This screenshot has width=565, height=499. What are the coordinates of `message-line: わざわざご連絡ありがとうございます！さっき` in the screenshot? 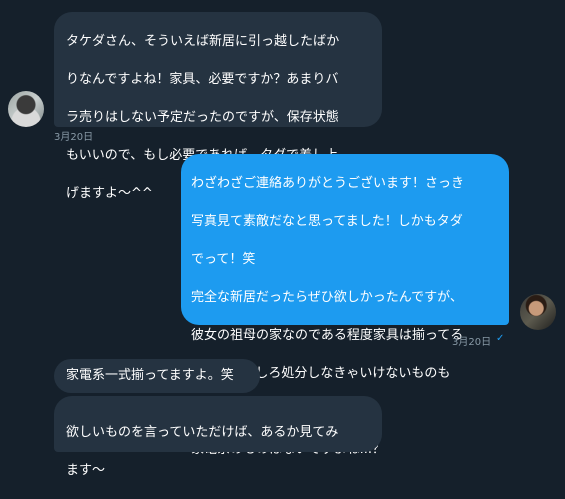 It's located at (328, 183).